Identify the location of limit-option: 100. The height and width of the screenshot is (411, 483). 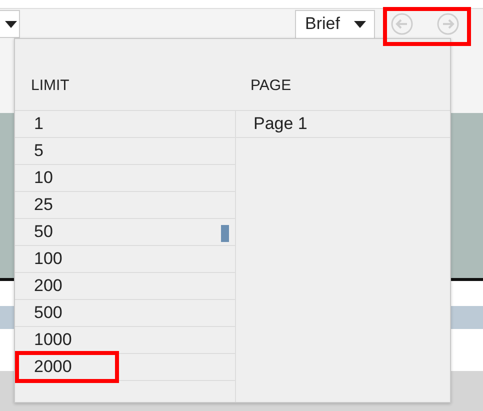
(67, 259).